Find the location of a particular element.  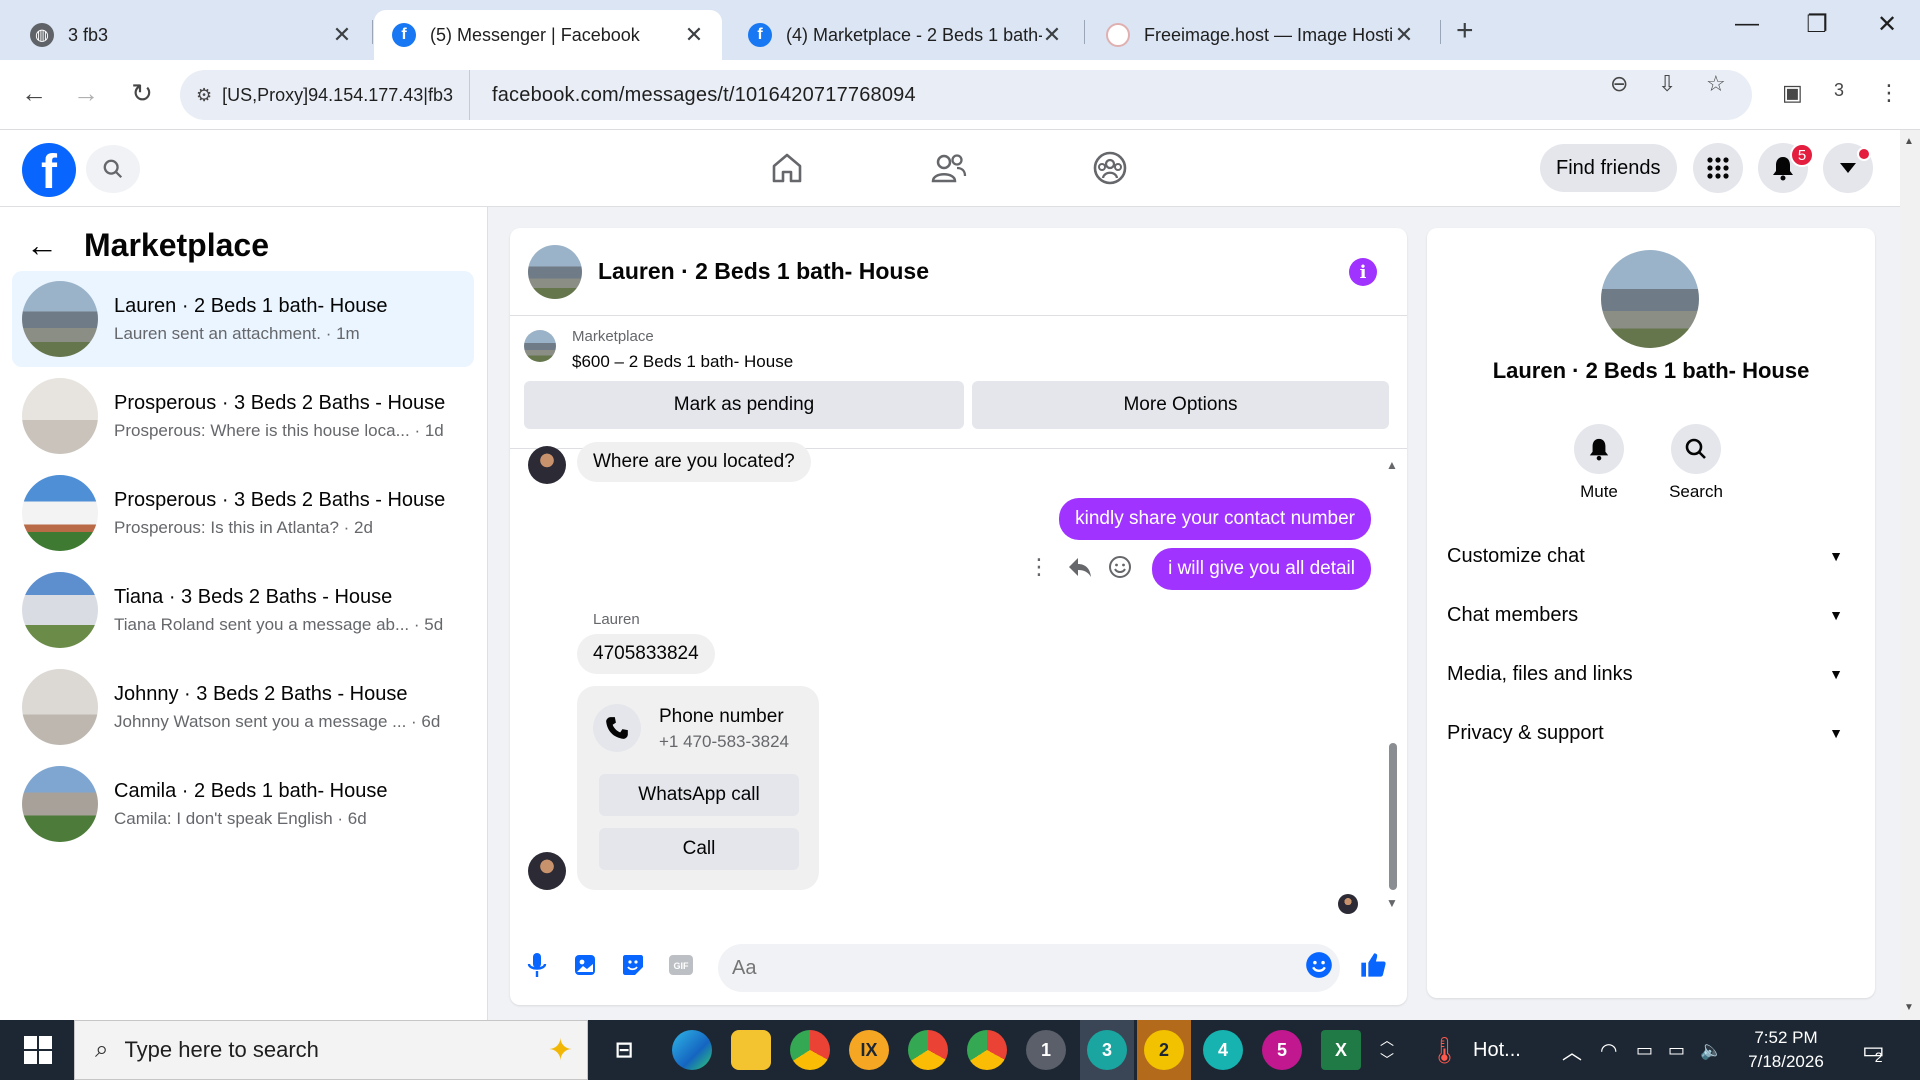

app-instance-5: 5 is located at coordinates (1282, 1050).